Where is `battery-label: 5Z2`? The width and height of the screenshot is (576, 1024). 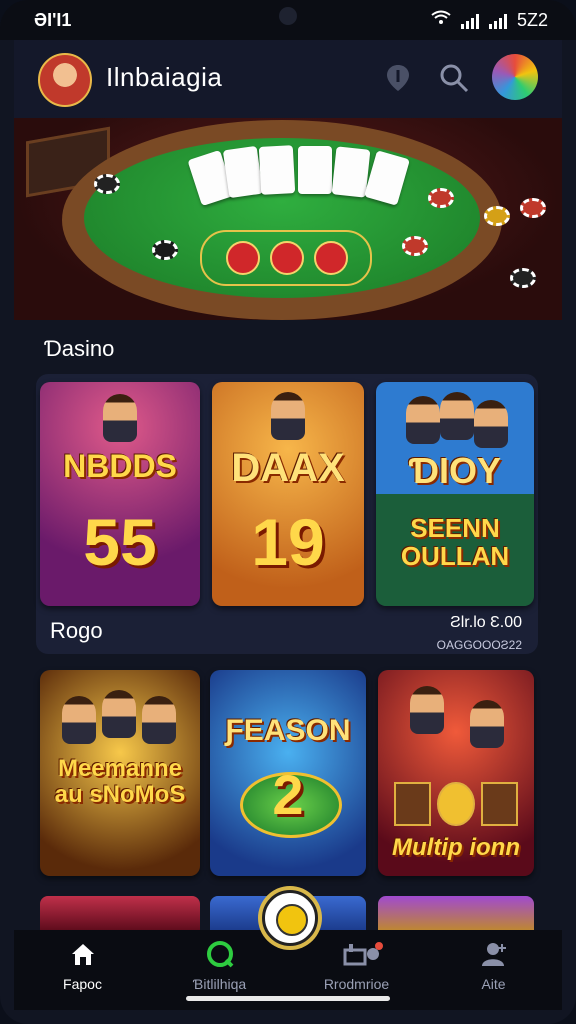 battery-label: 5Z2 is located at coordinates (532, 20).